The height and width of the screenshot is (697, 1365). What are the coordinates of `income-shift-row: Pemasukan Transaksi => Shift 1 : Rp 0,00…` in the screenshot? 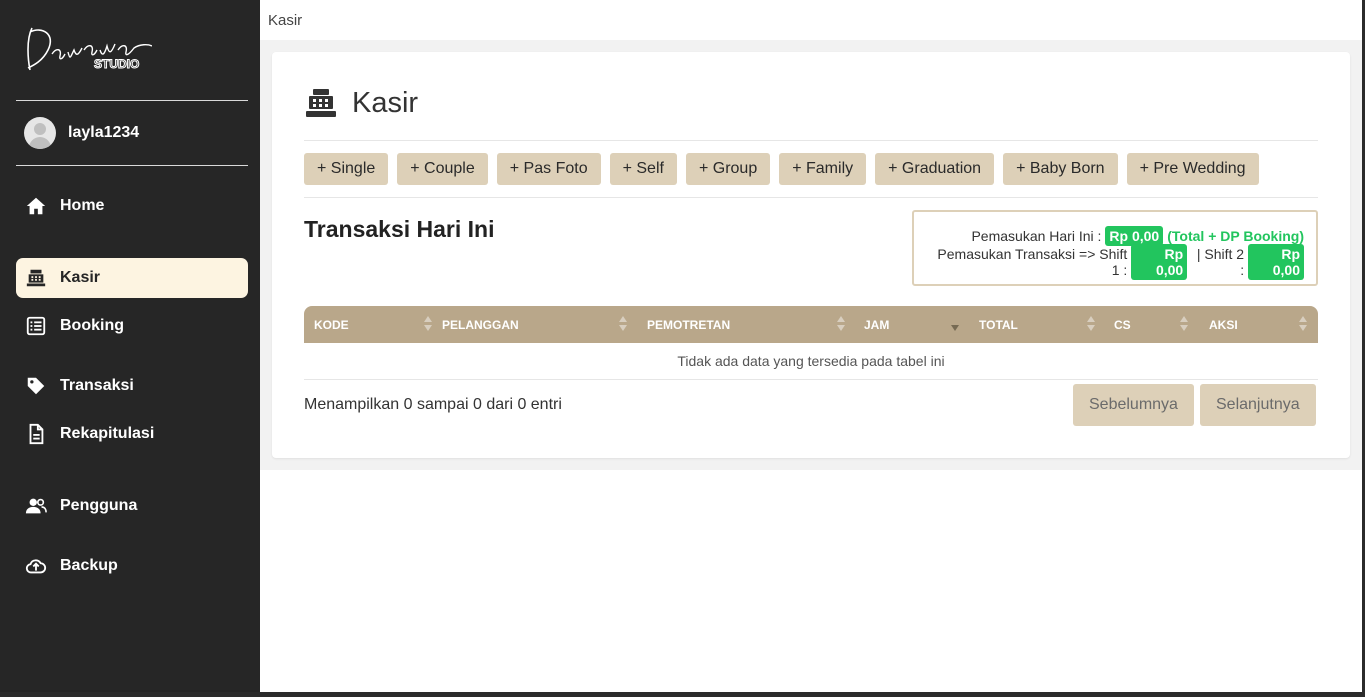 It's located at (1115, 262).